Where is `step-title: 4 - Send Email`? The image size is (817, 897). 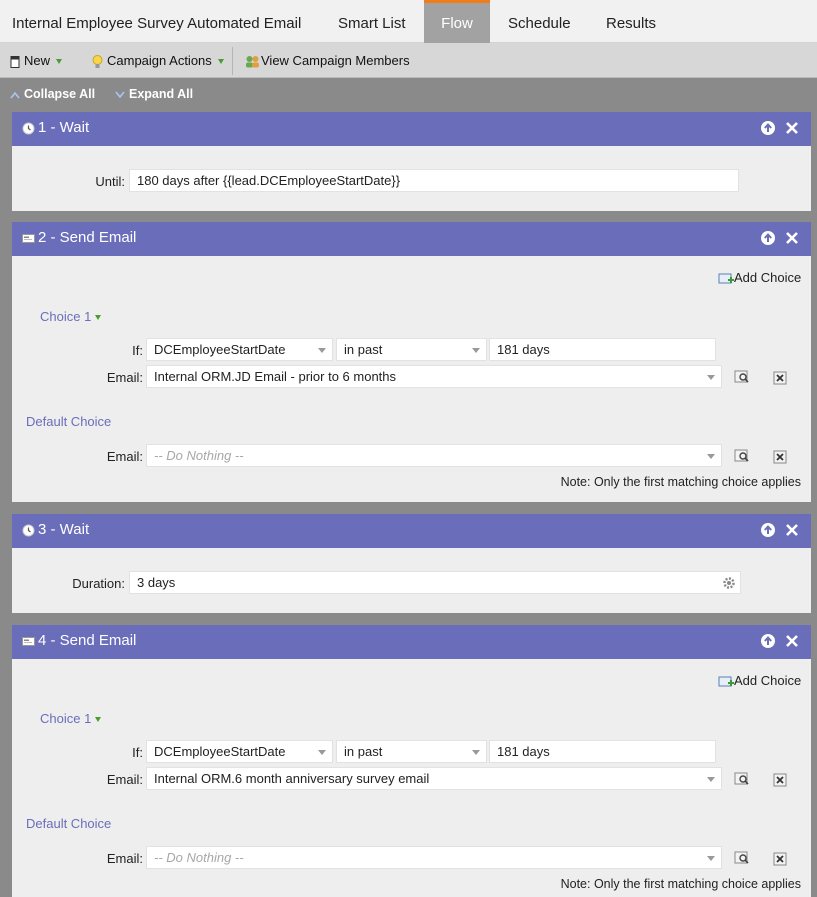
step-title: 4 - Send Email is located at coordinates (87, 640).